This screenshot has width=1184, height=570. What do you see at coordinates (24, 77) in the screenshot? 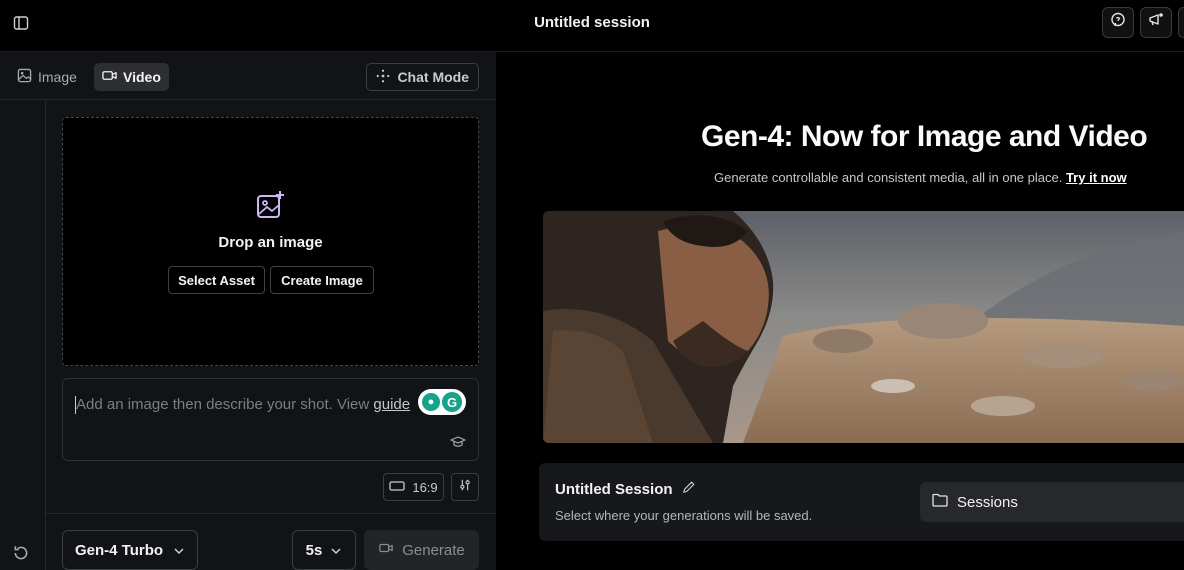
I see `image-icon` at bounding box center [24, 77].